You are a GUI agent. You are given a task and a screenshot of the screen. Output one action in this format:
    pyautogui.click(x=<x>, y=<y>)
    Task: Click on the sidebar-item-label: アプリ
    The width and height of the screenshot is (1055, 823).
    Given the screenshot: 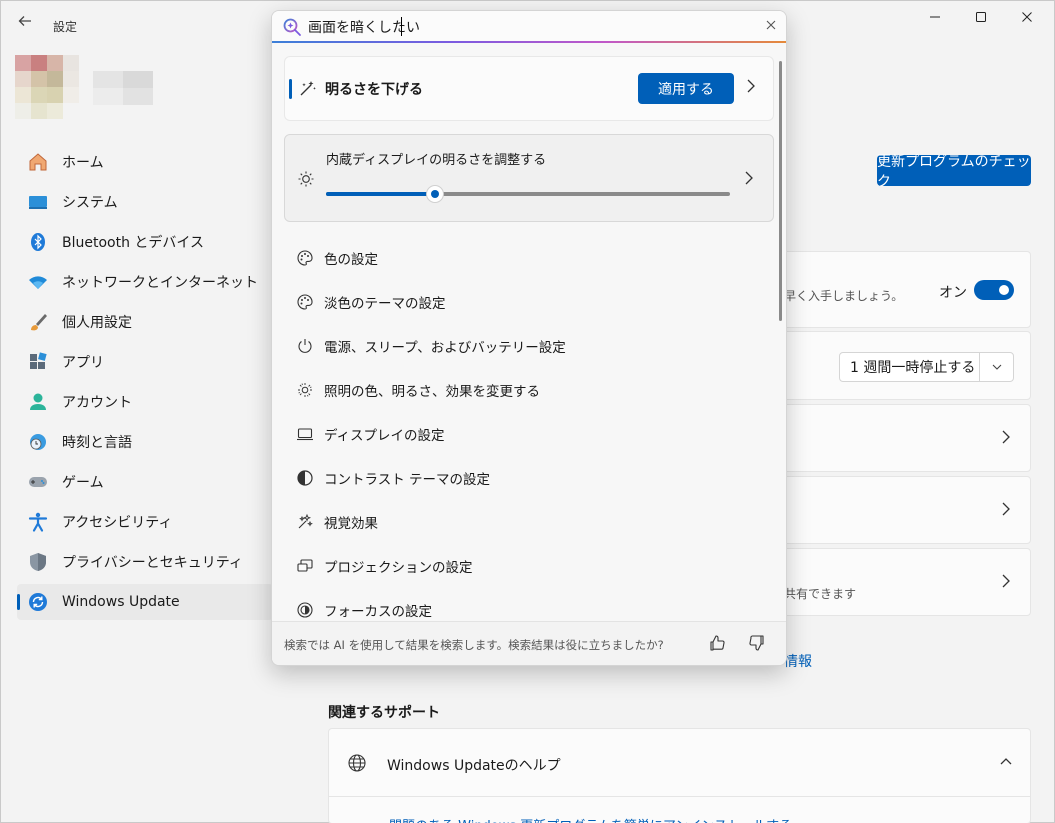 What is the action you would take?
    pyautogui.click(x=83, y=363)
    